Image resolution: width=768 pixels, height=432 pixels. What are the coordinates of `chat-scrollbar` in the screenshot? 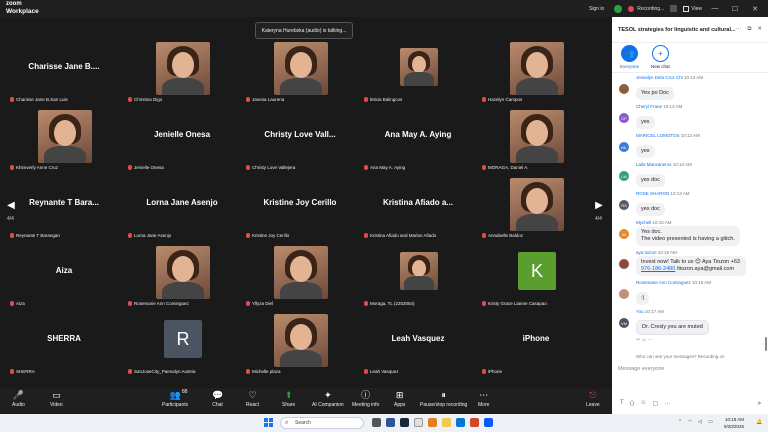 It's located at (766, 344).